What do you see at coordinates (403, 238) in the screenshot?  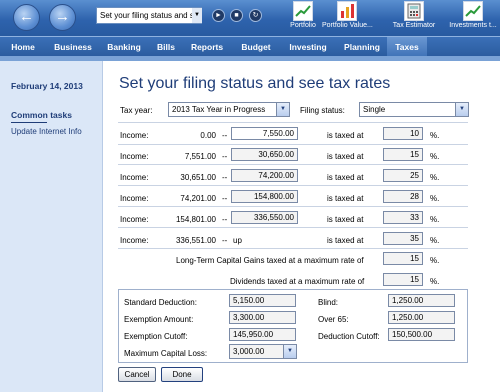 I see `bracket-rate-field: 35` at bounding box center [403, 238].